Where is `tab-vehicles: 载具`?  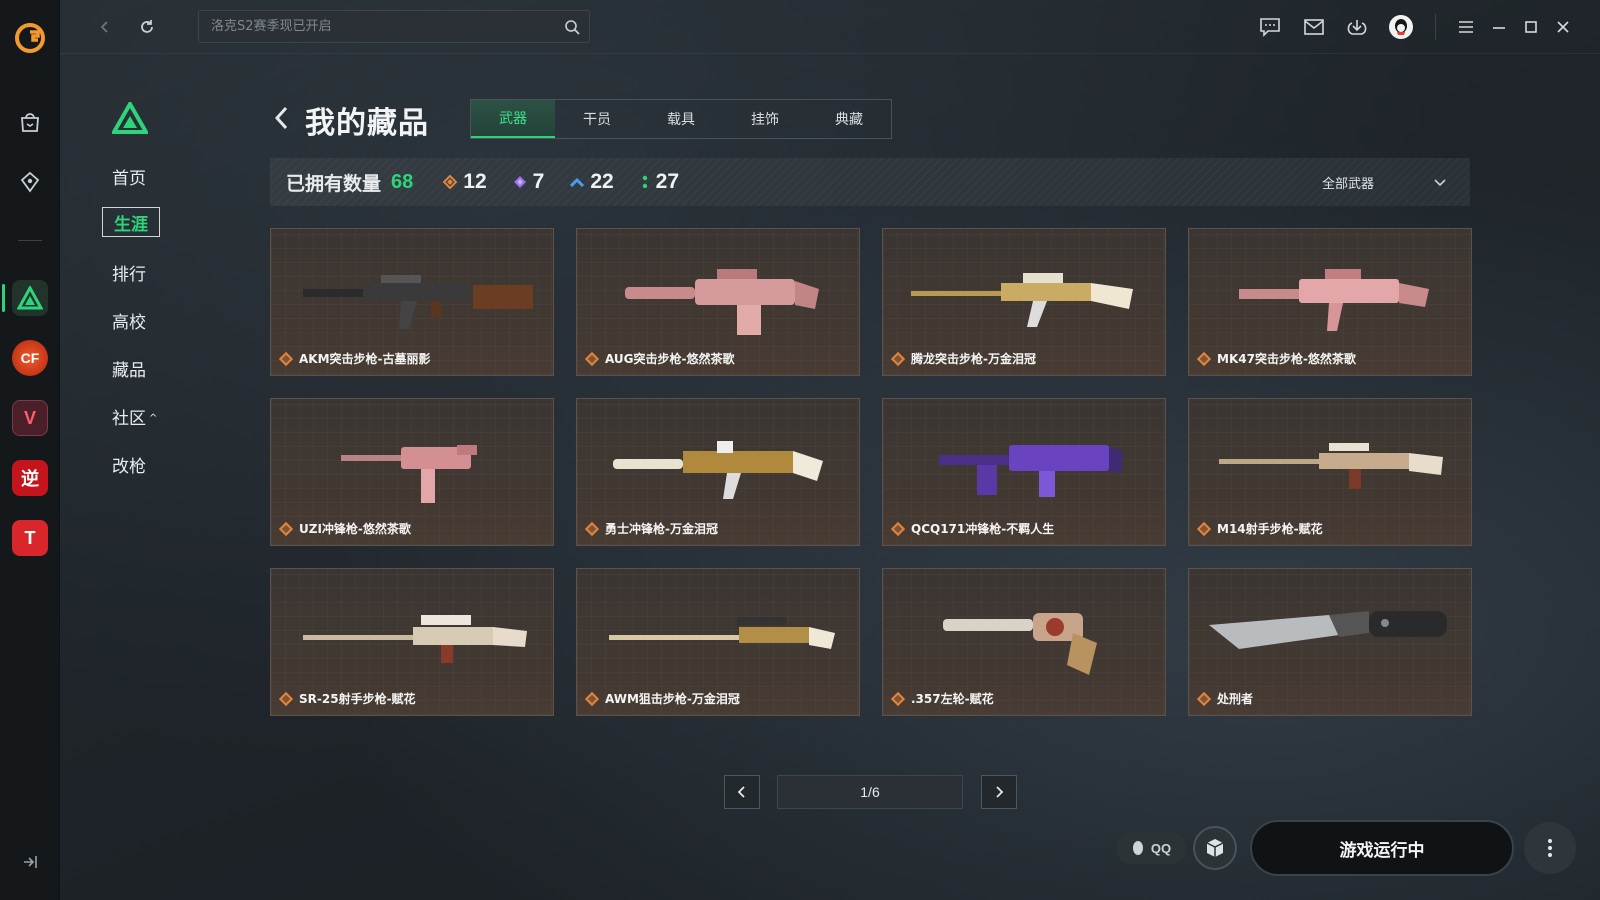 tab-vehicles: 载具 is located at coordinates (681, 119).